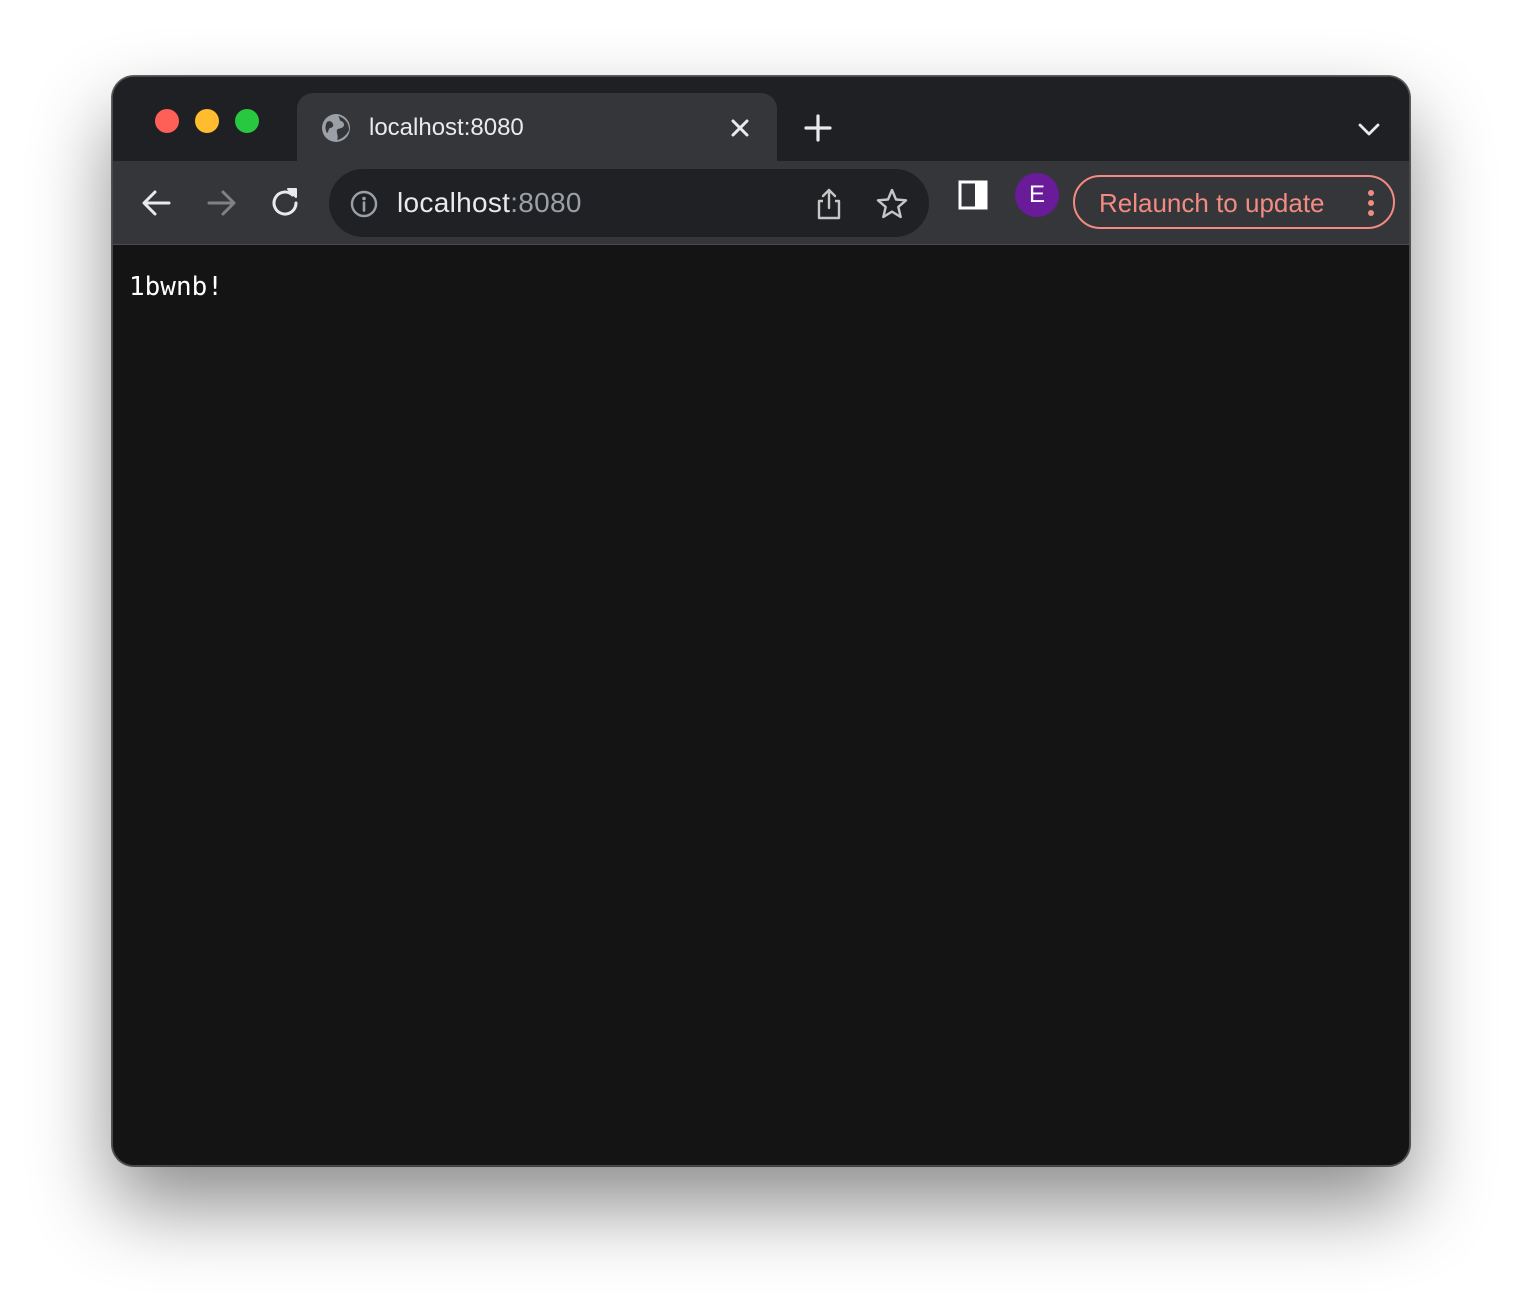  I want to click on url-port: :8080, so click(546, 202).